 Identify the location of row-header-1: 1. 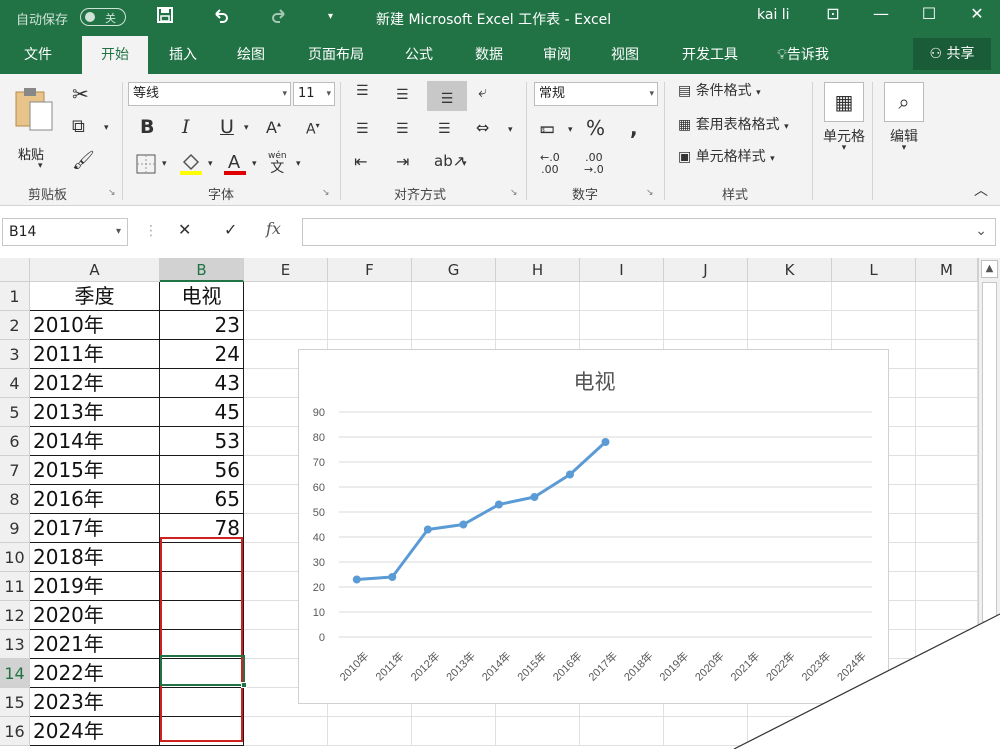
(15, 296).